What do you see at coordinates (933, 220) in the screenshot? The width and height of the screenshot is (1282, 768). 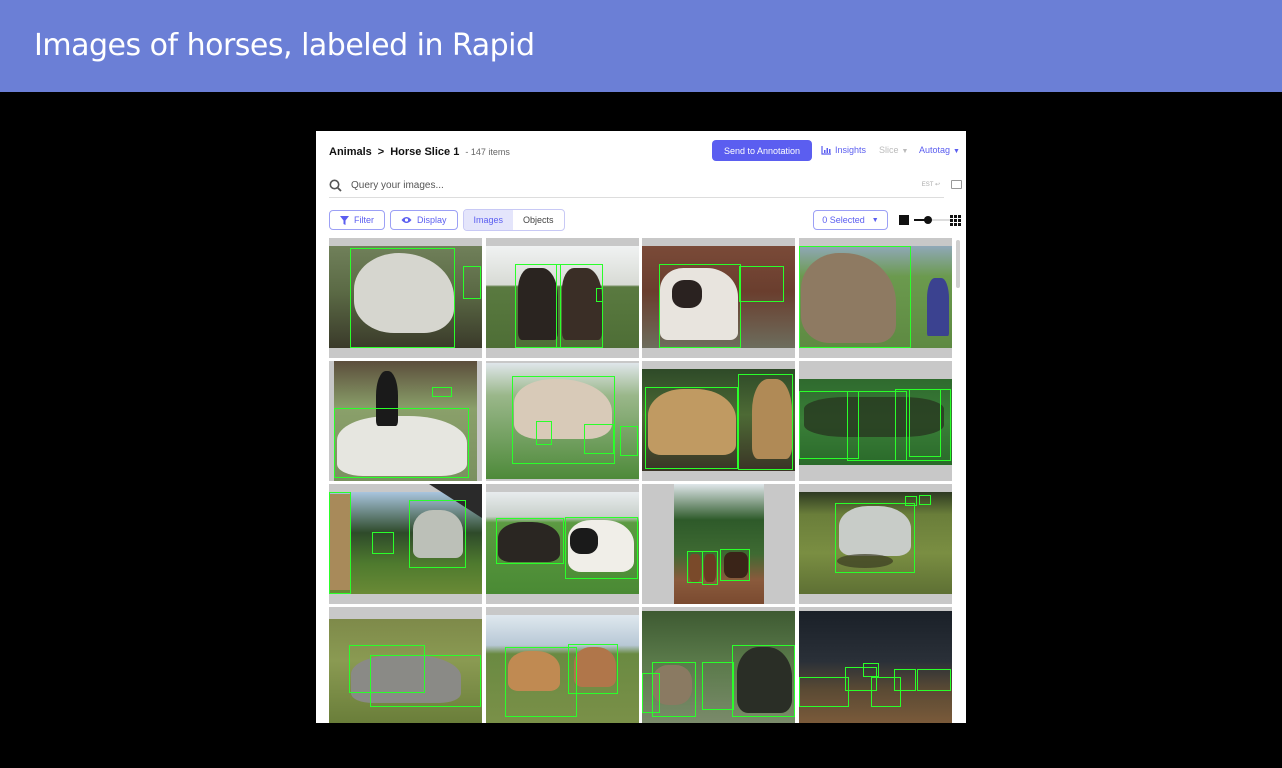 I see `thumbnail-size-slider` at bounding box center [933, 220].